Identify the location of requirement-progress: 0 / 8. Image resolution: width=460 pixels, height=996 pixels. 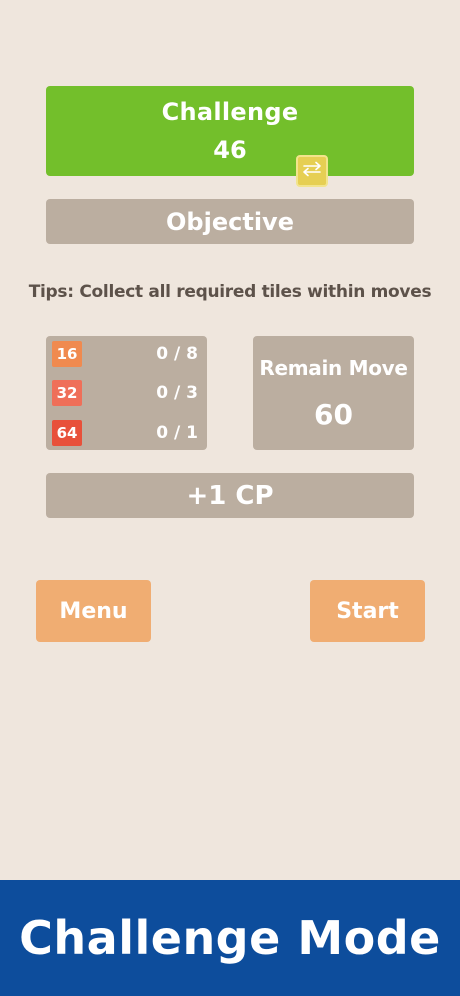
(177, 354).